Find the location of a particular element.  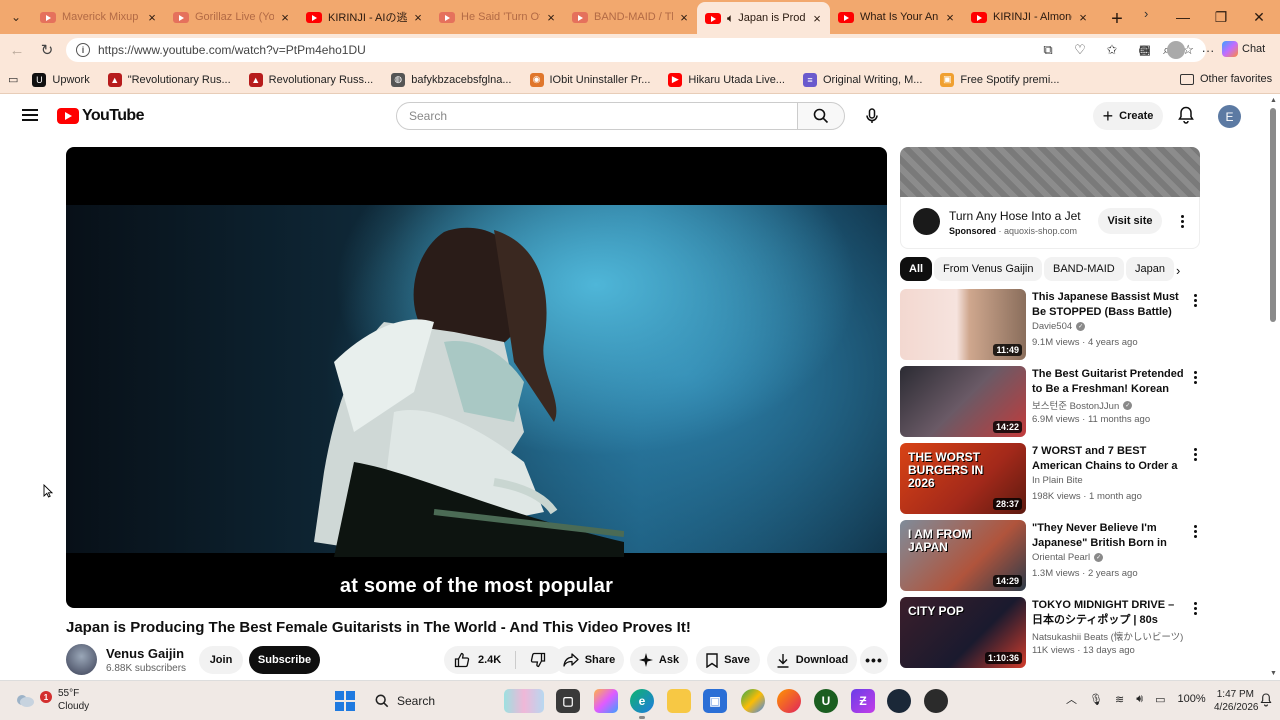

volume-icon: 🔊︎ is located at coordinates (1139, 699).